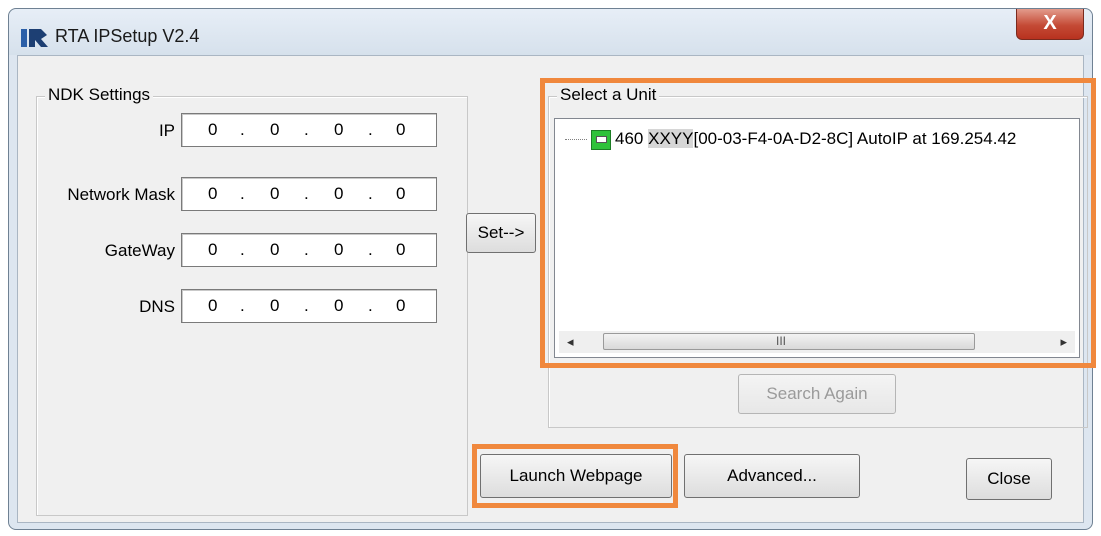  What do you see at coordinates (34, 38) in the screenshot?
I see `rta-logo-icon` at bounding box center [34, 38].